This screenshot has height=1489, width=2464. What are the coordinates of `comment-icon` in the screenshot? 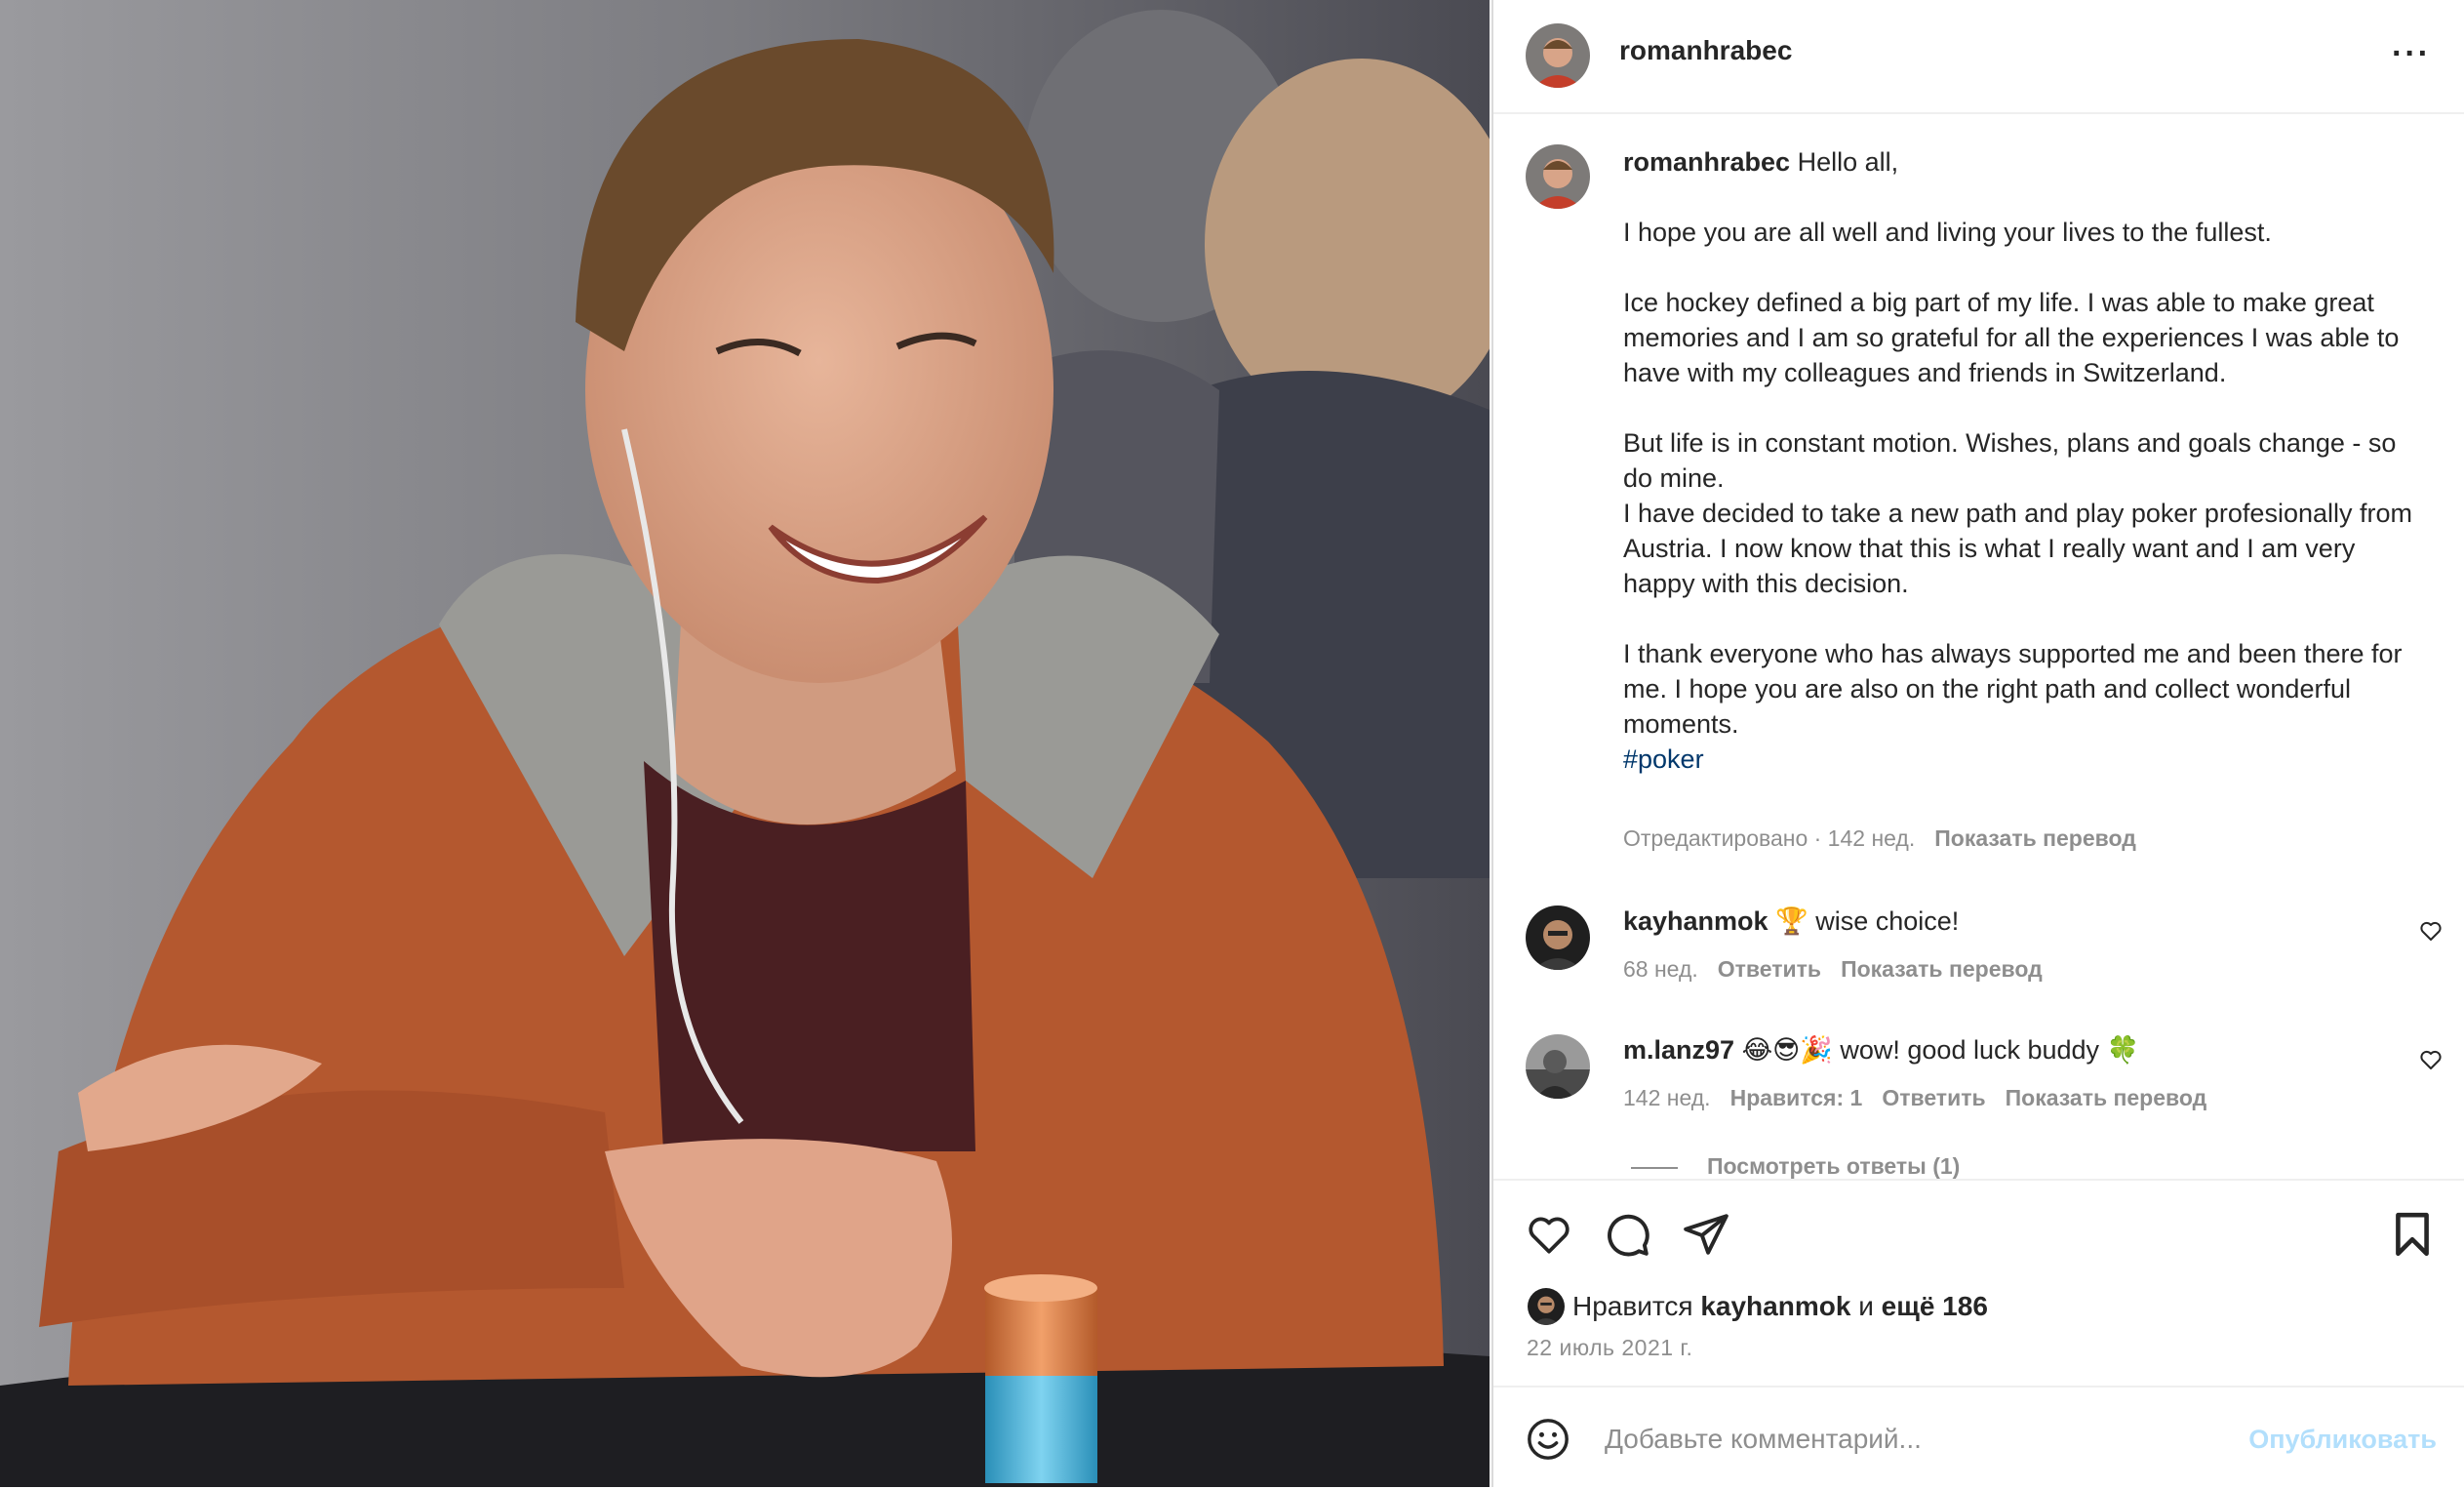 It's located at (1628, 1236).